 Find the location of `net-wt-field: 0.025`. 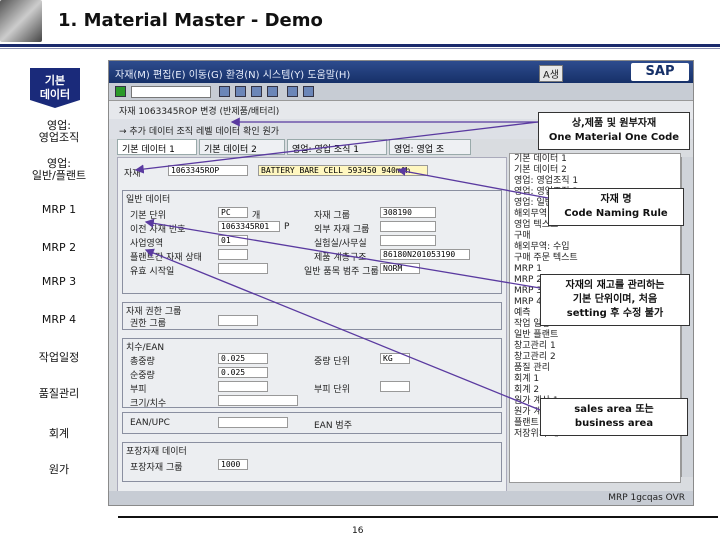

net-wt-field: 0.025 is located at coordinates (243, 372).